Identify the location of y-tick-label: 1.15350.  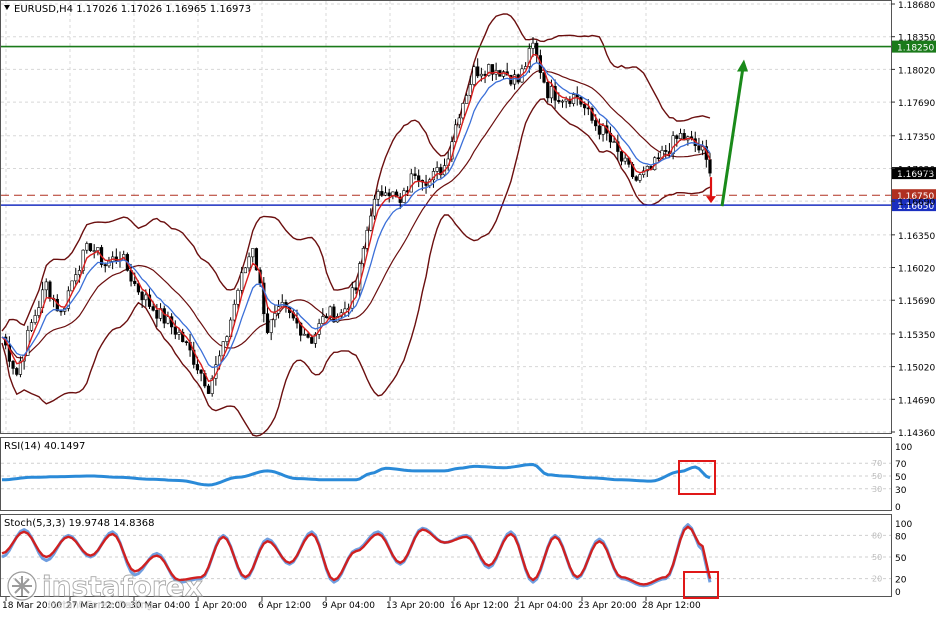
(916, 336).